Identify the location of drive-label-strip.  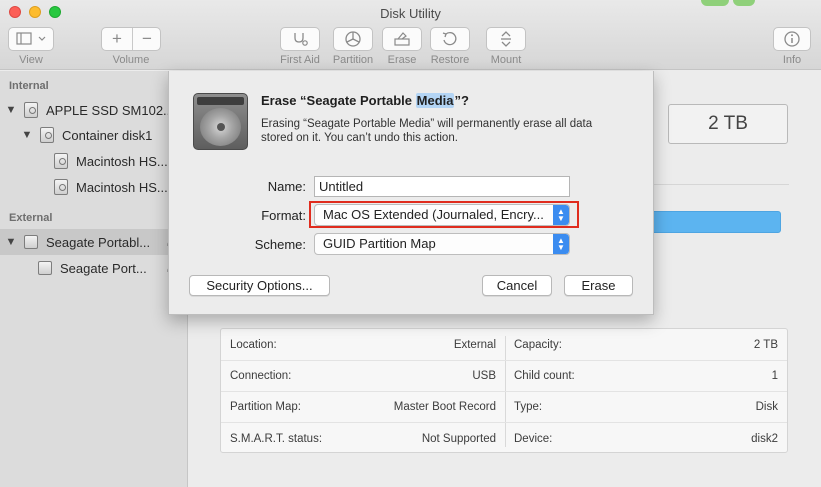
(220, 101).